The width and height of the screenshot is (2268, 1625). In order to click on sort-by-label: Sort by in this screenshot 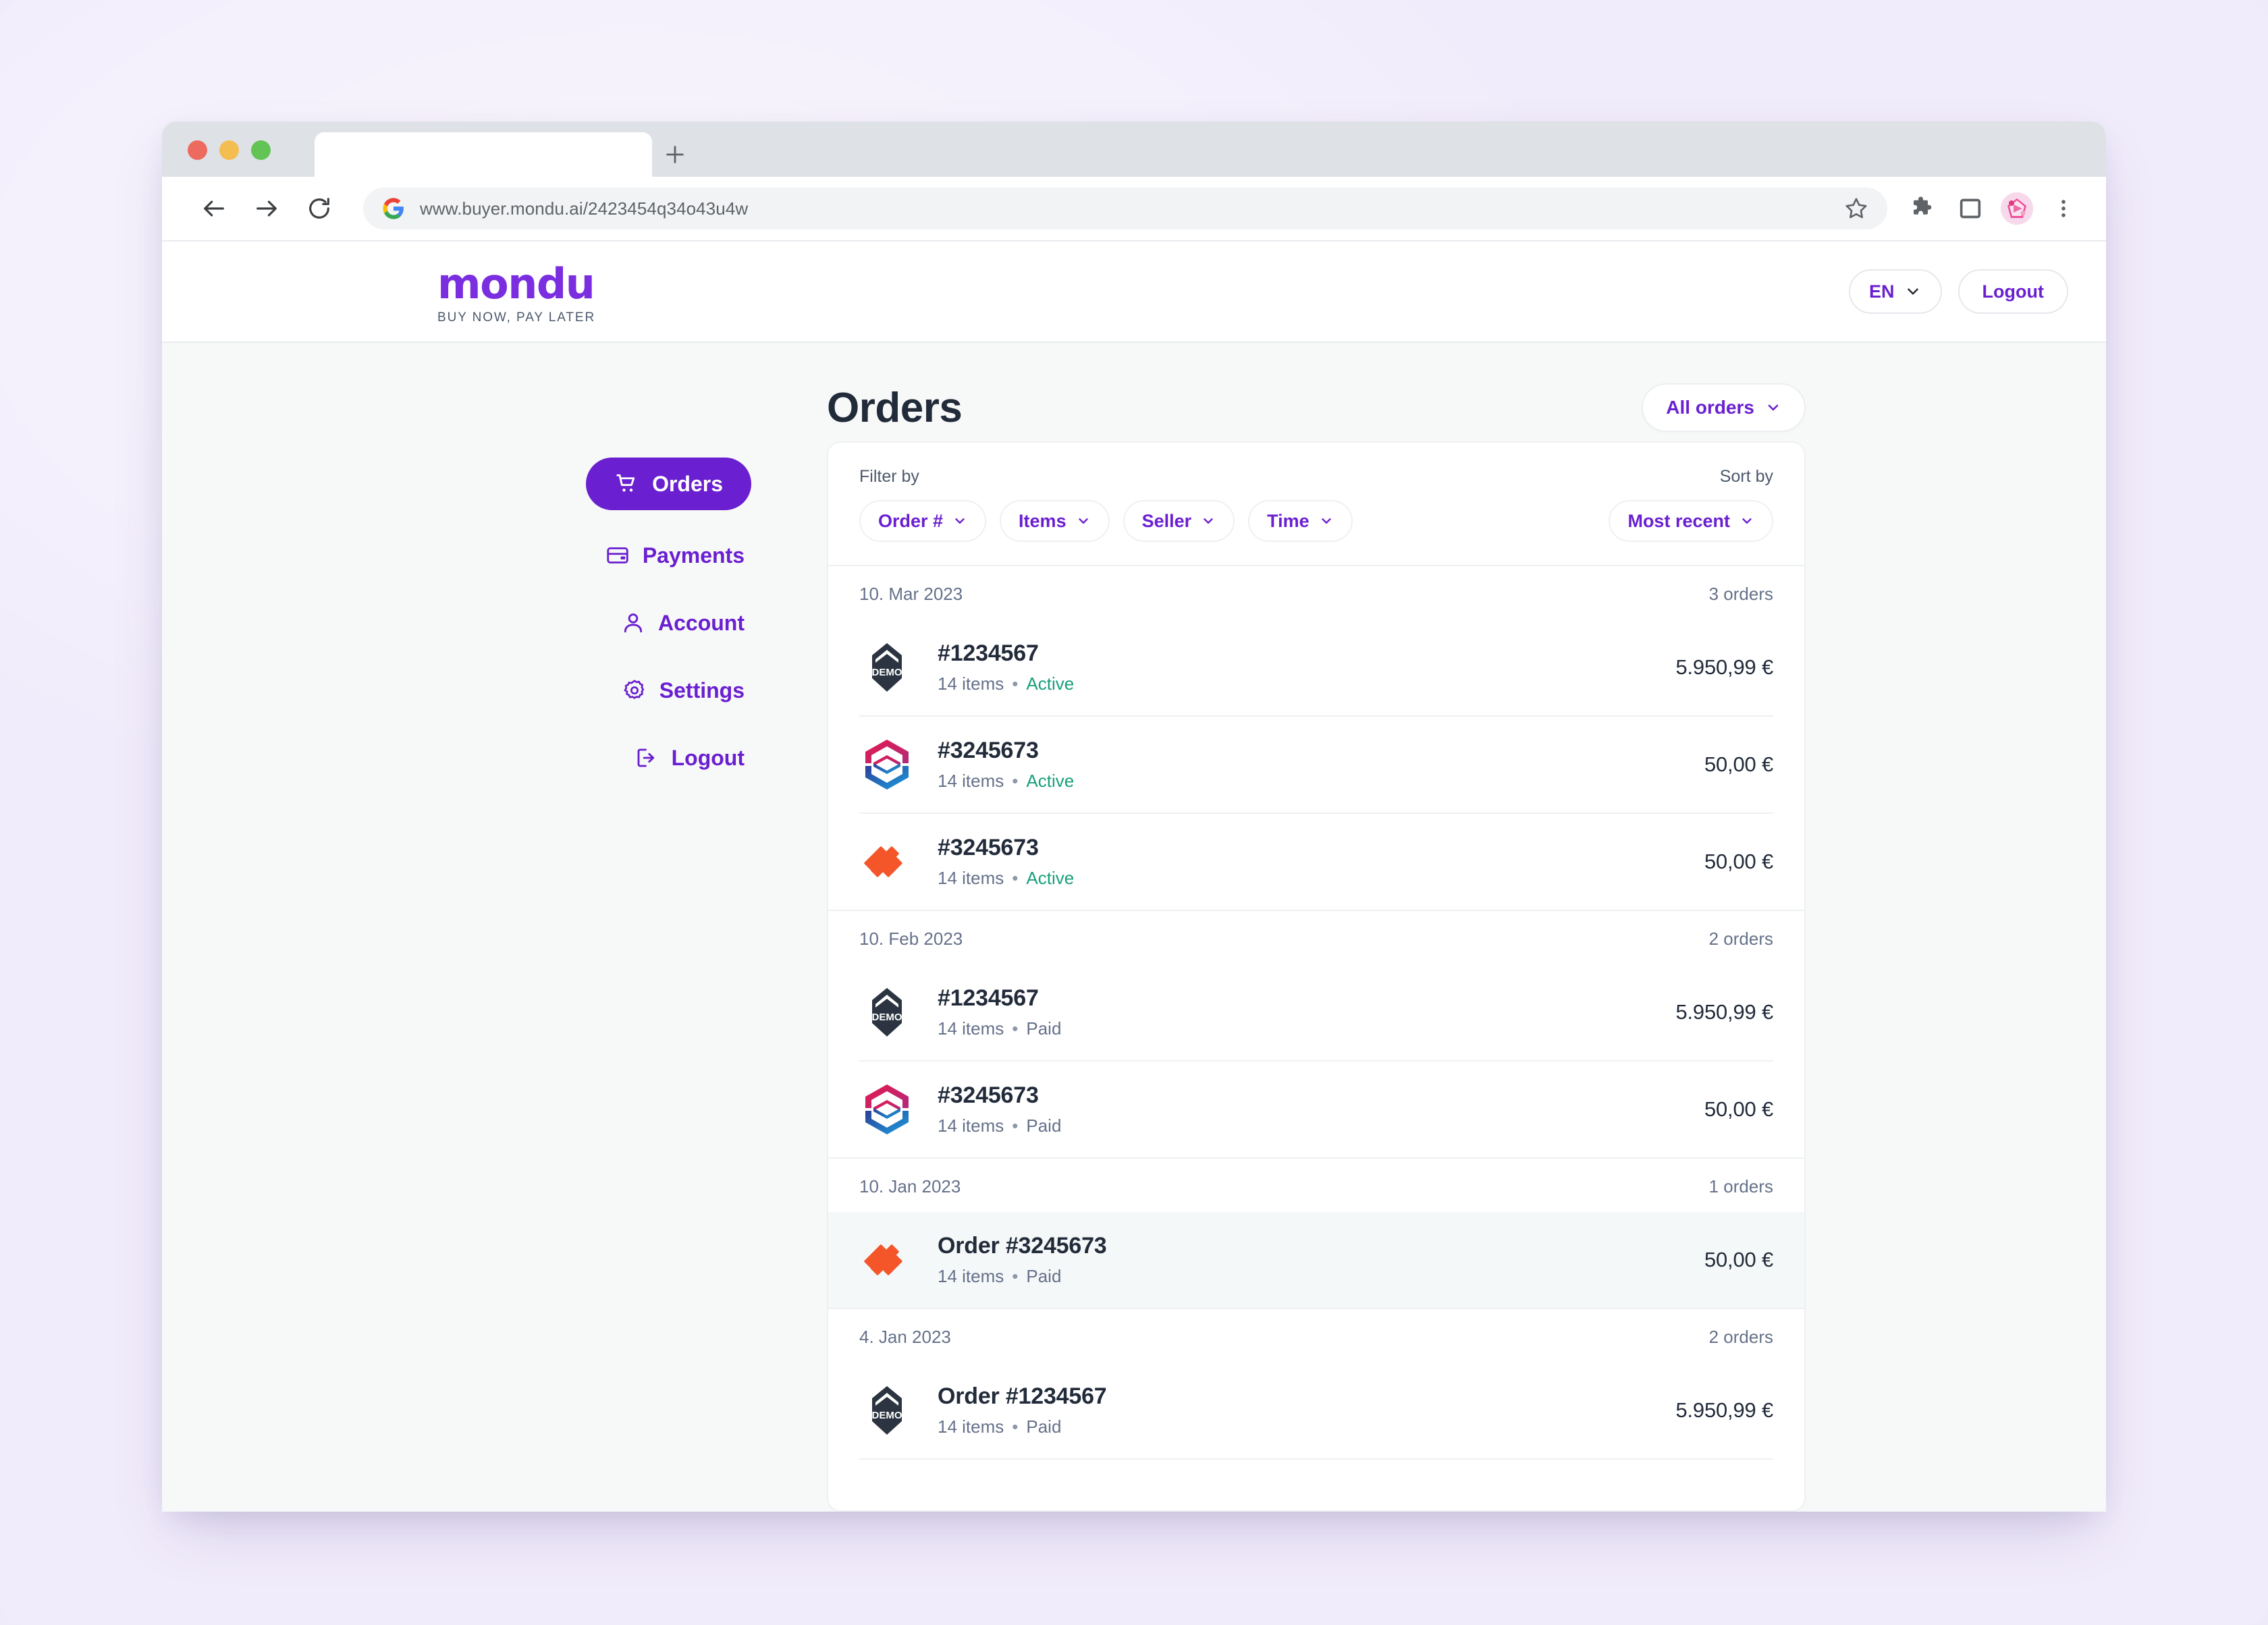, I will do `click(1746, 476)`.